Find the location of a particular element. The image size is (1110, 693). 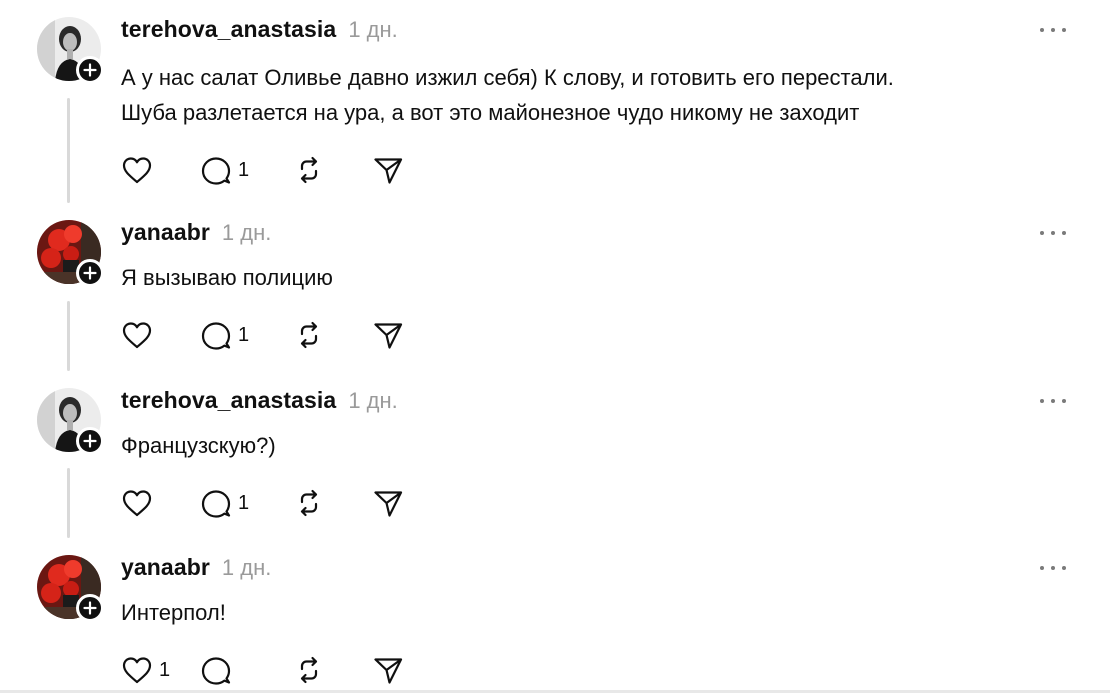

reply-button is located at coordinates (246, 670).